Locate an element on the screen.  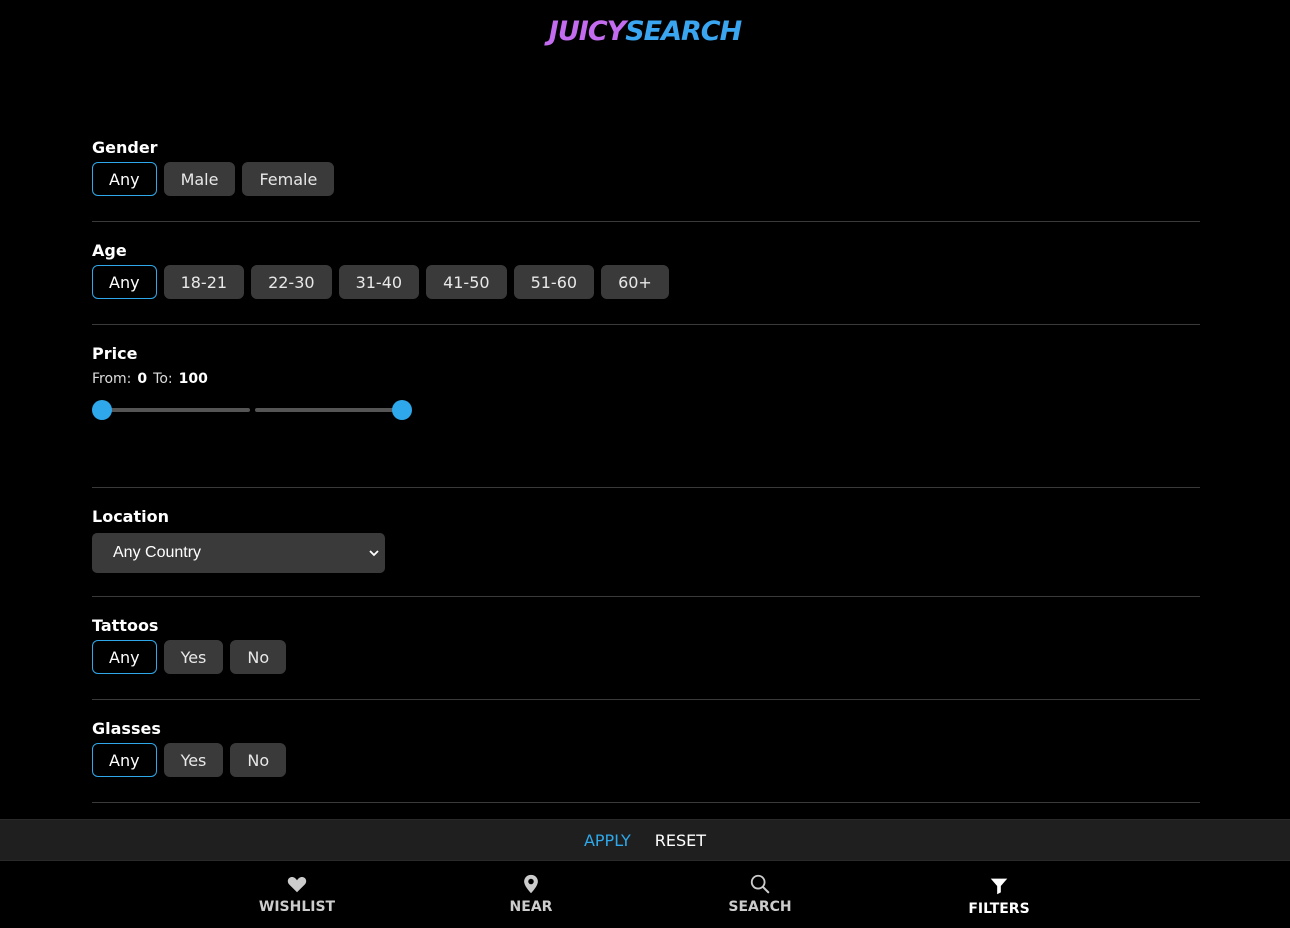
age-option-51-60: 51-60 is located at coordinates (554, 282).